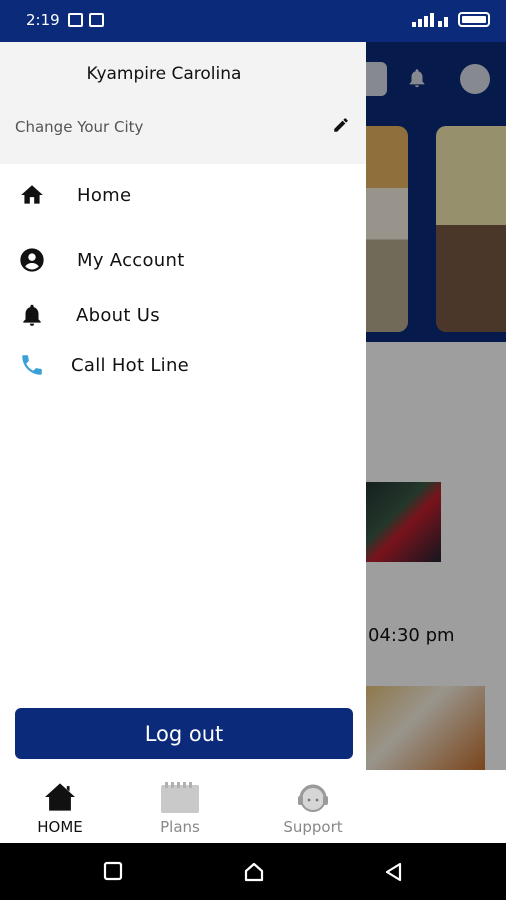  Describe the element at coordinates (393, 872) in the screenshot. I see `back-icon` at that location.